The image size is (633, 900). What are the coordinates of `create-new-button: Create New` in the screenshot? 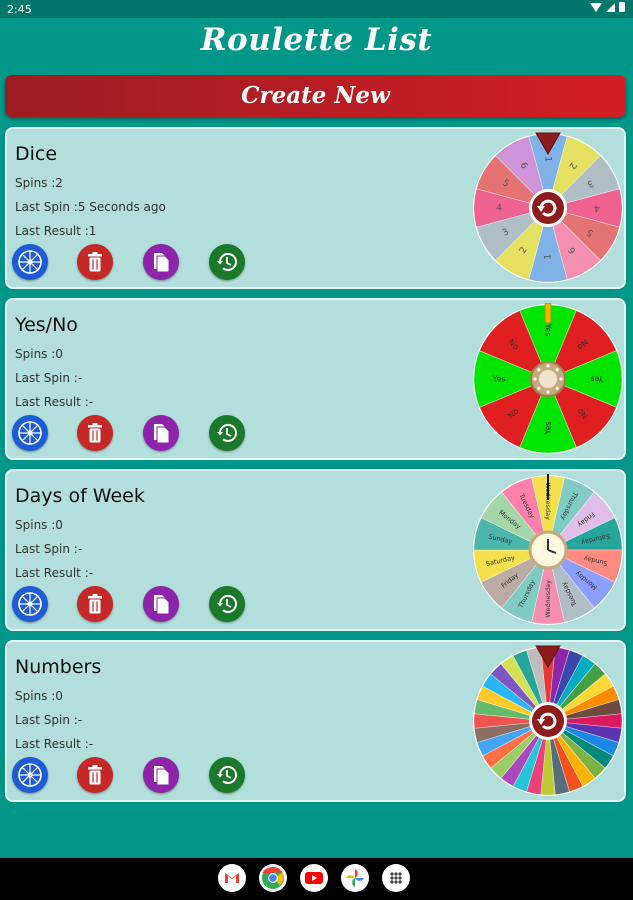 It's located at (315, 96).